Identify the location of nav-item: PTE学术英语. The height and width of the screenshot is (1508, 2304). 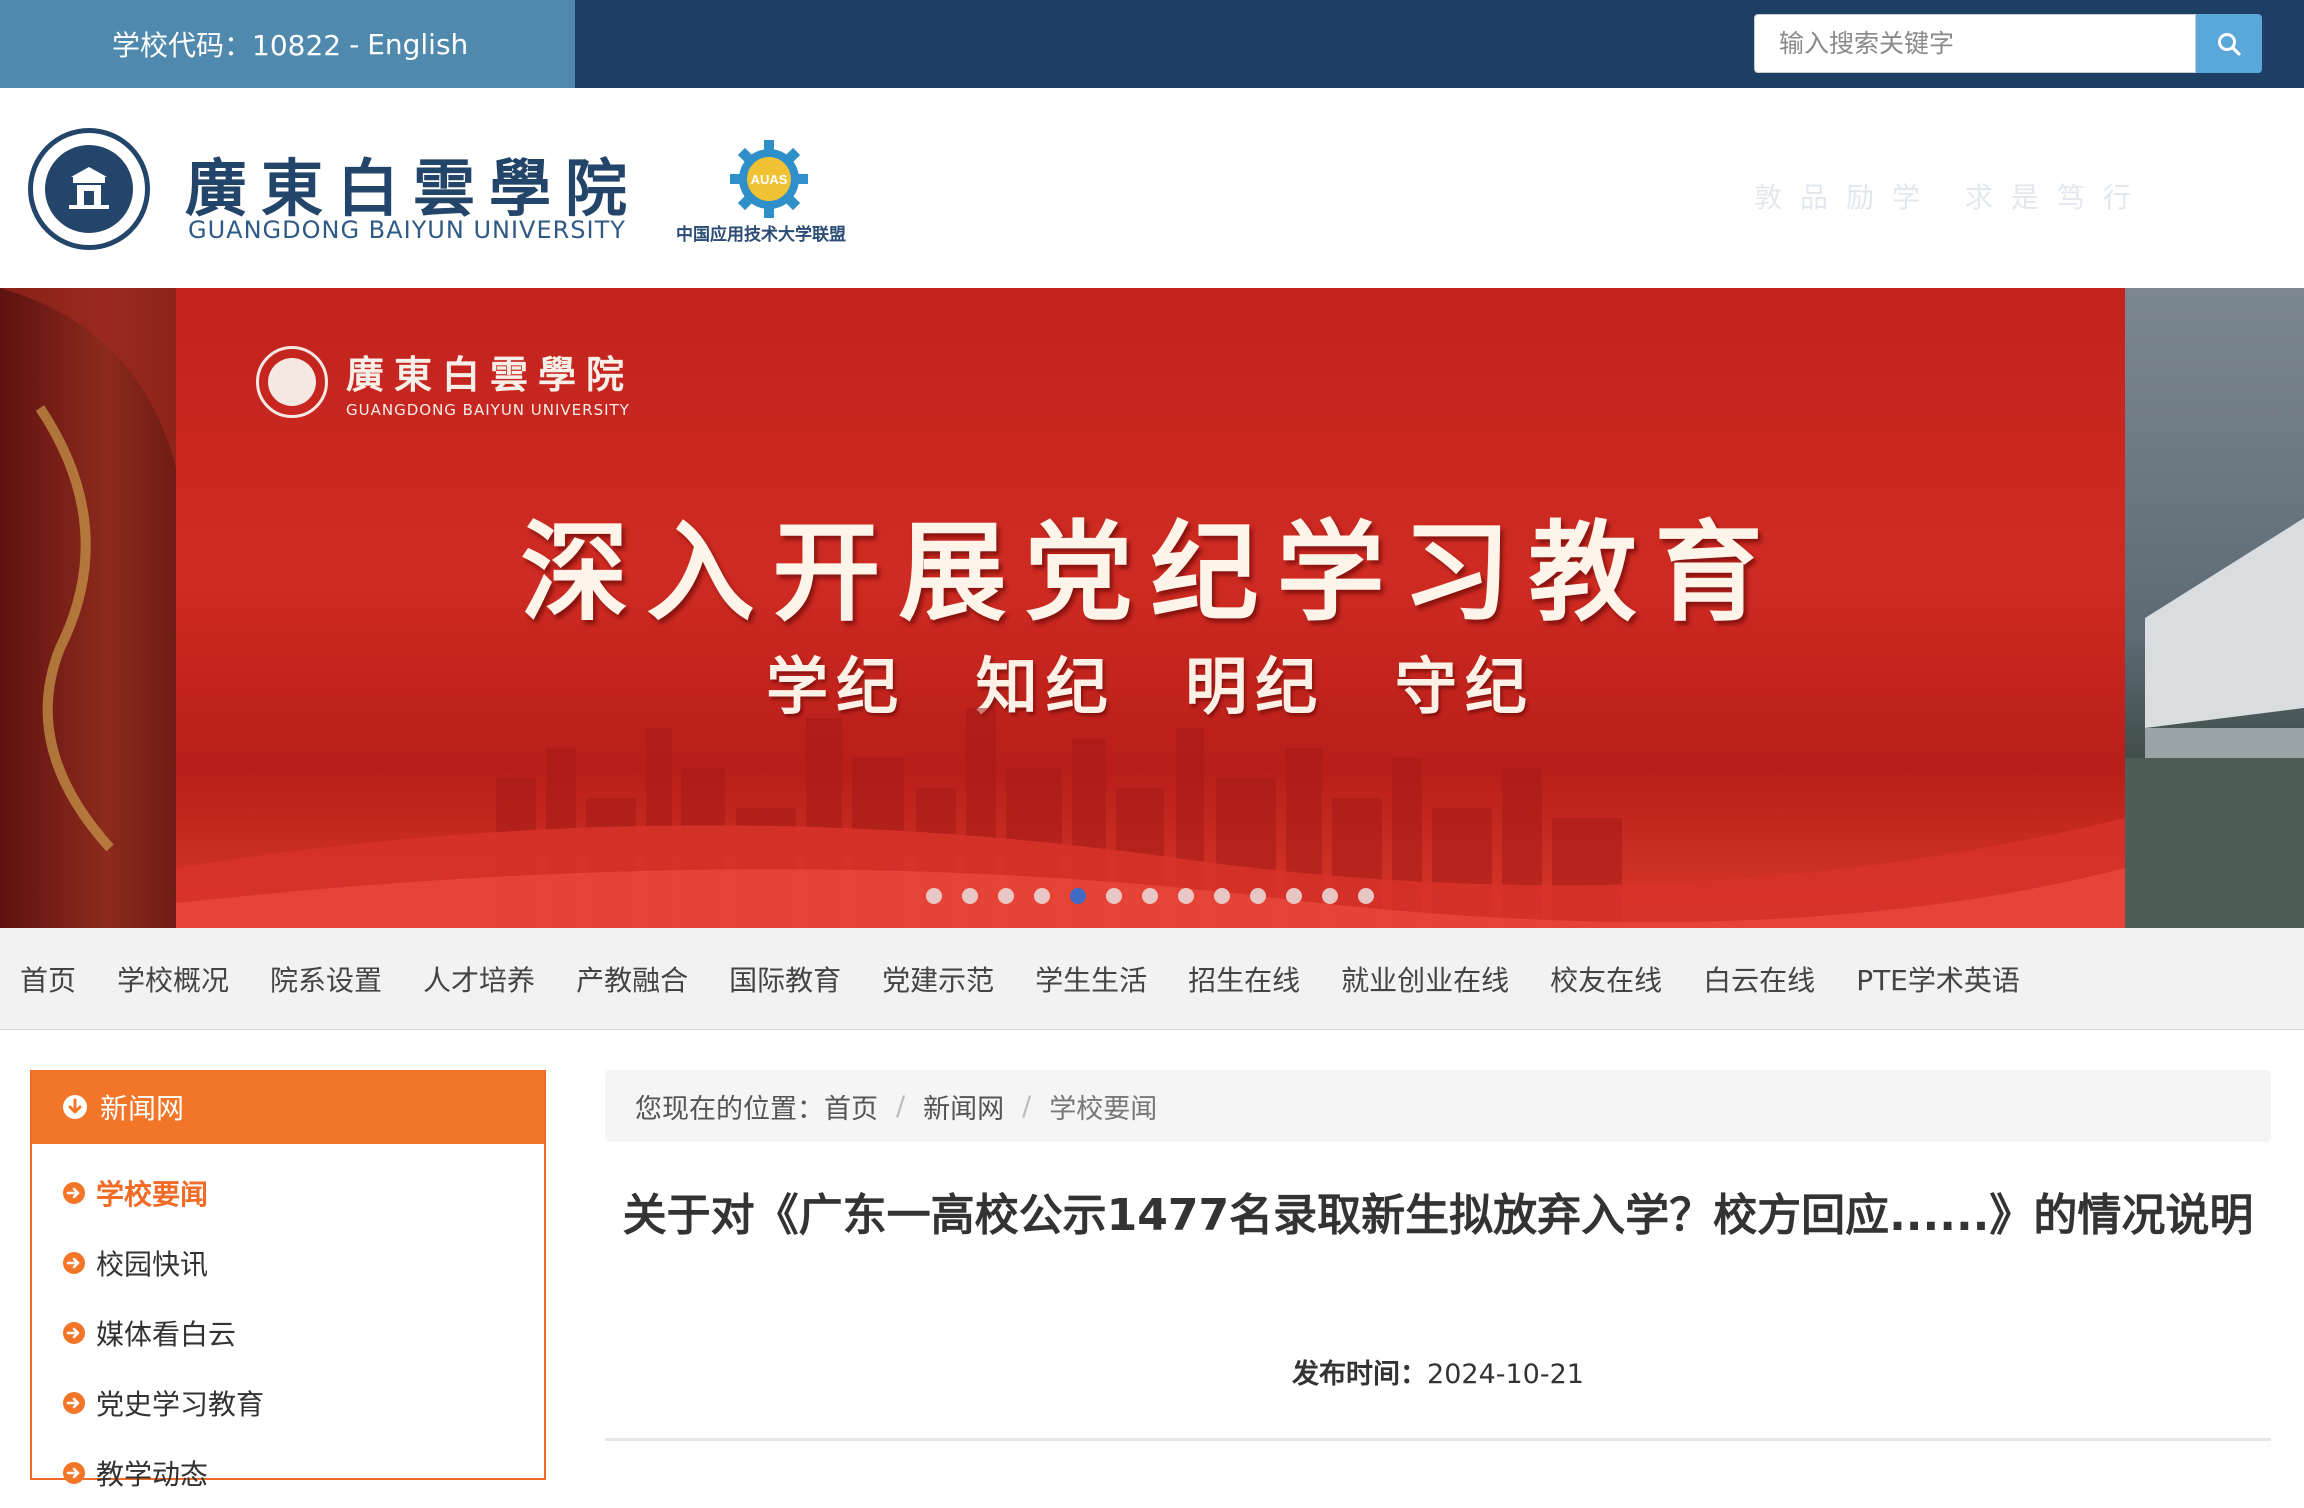
(1938, 979).